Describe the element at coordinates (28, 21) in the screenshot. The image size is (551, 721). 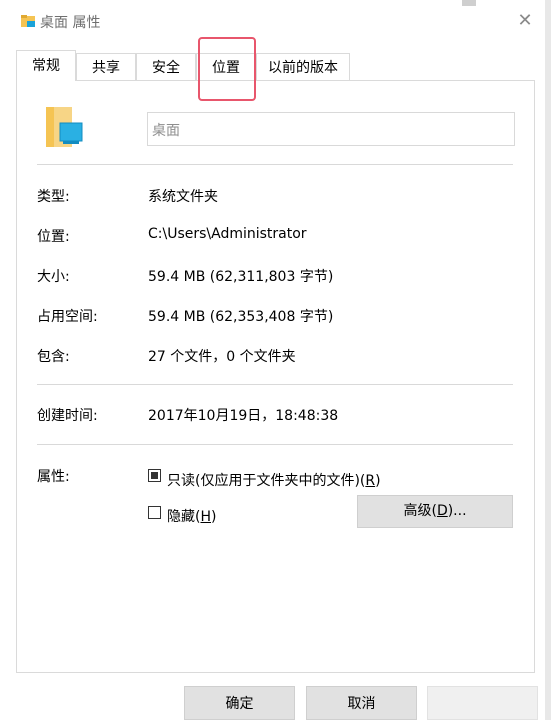
I see `folder-icon` at that location.